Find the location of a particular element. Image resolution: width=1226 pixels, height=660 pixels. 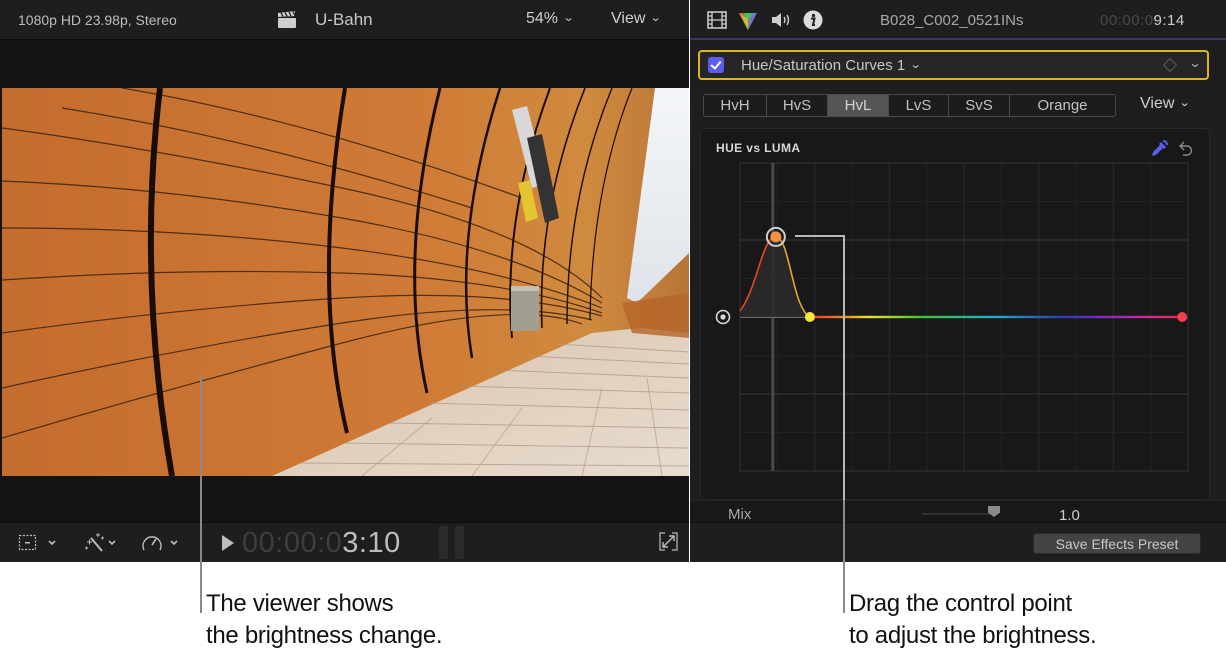

transform-icon is located at coordinates (38, 543).